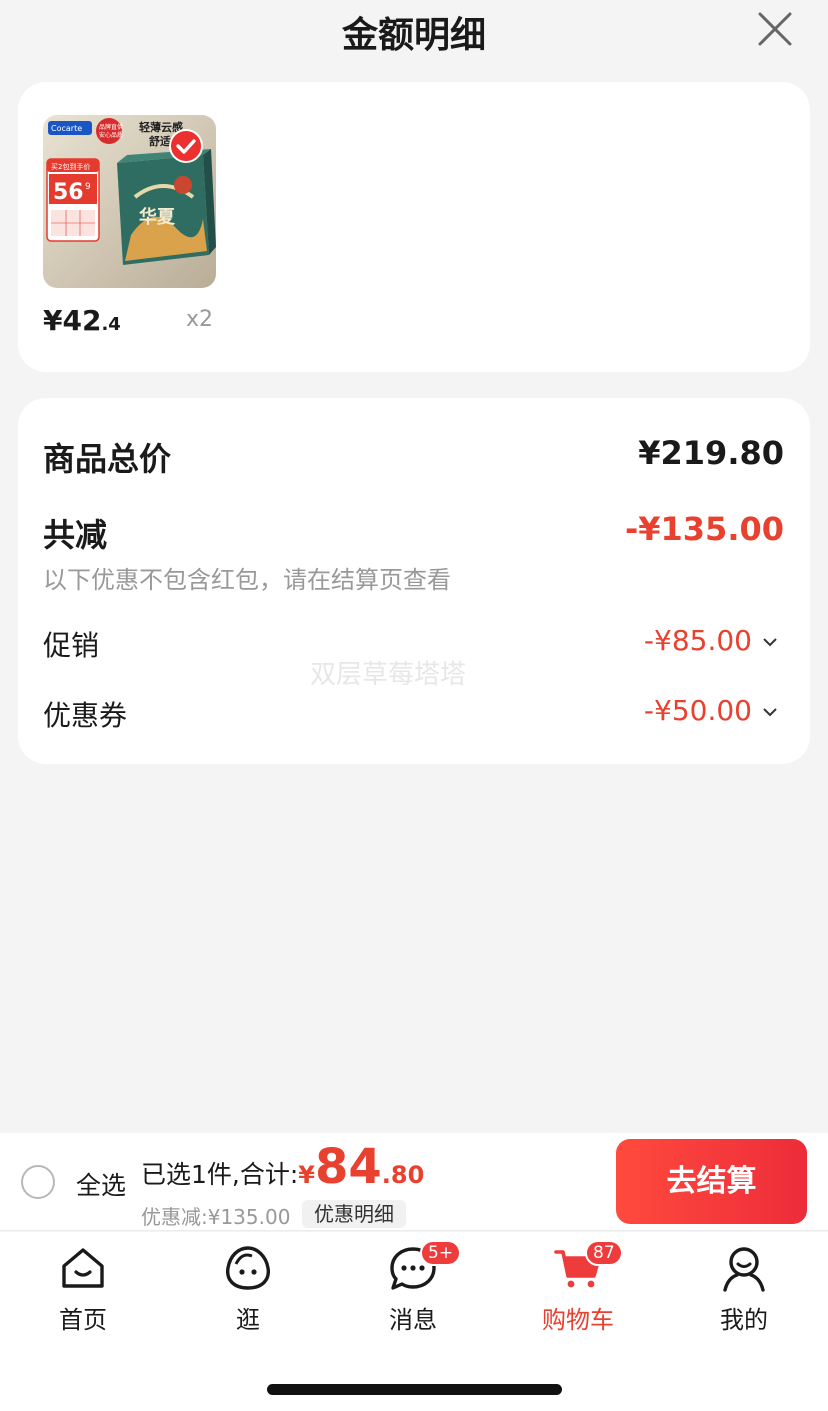 This screenshot has width=828, height=1411. What do you see at coordinates (247, 580) in the screenshot?
I see `discount-note: 以下优惠不包含红包，请在结算页查看` at bounding box center [247, 580].